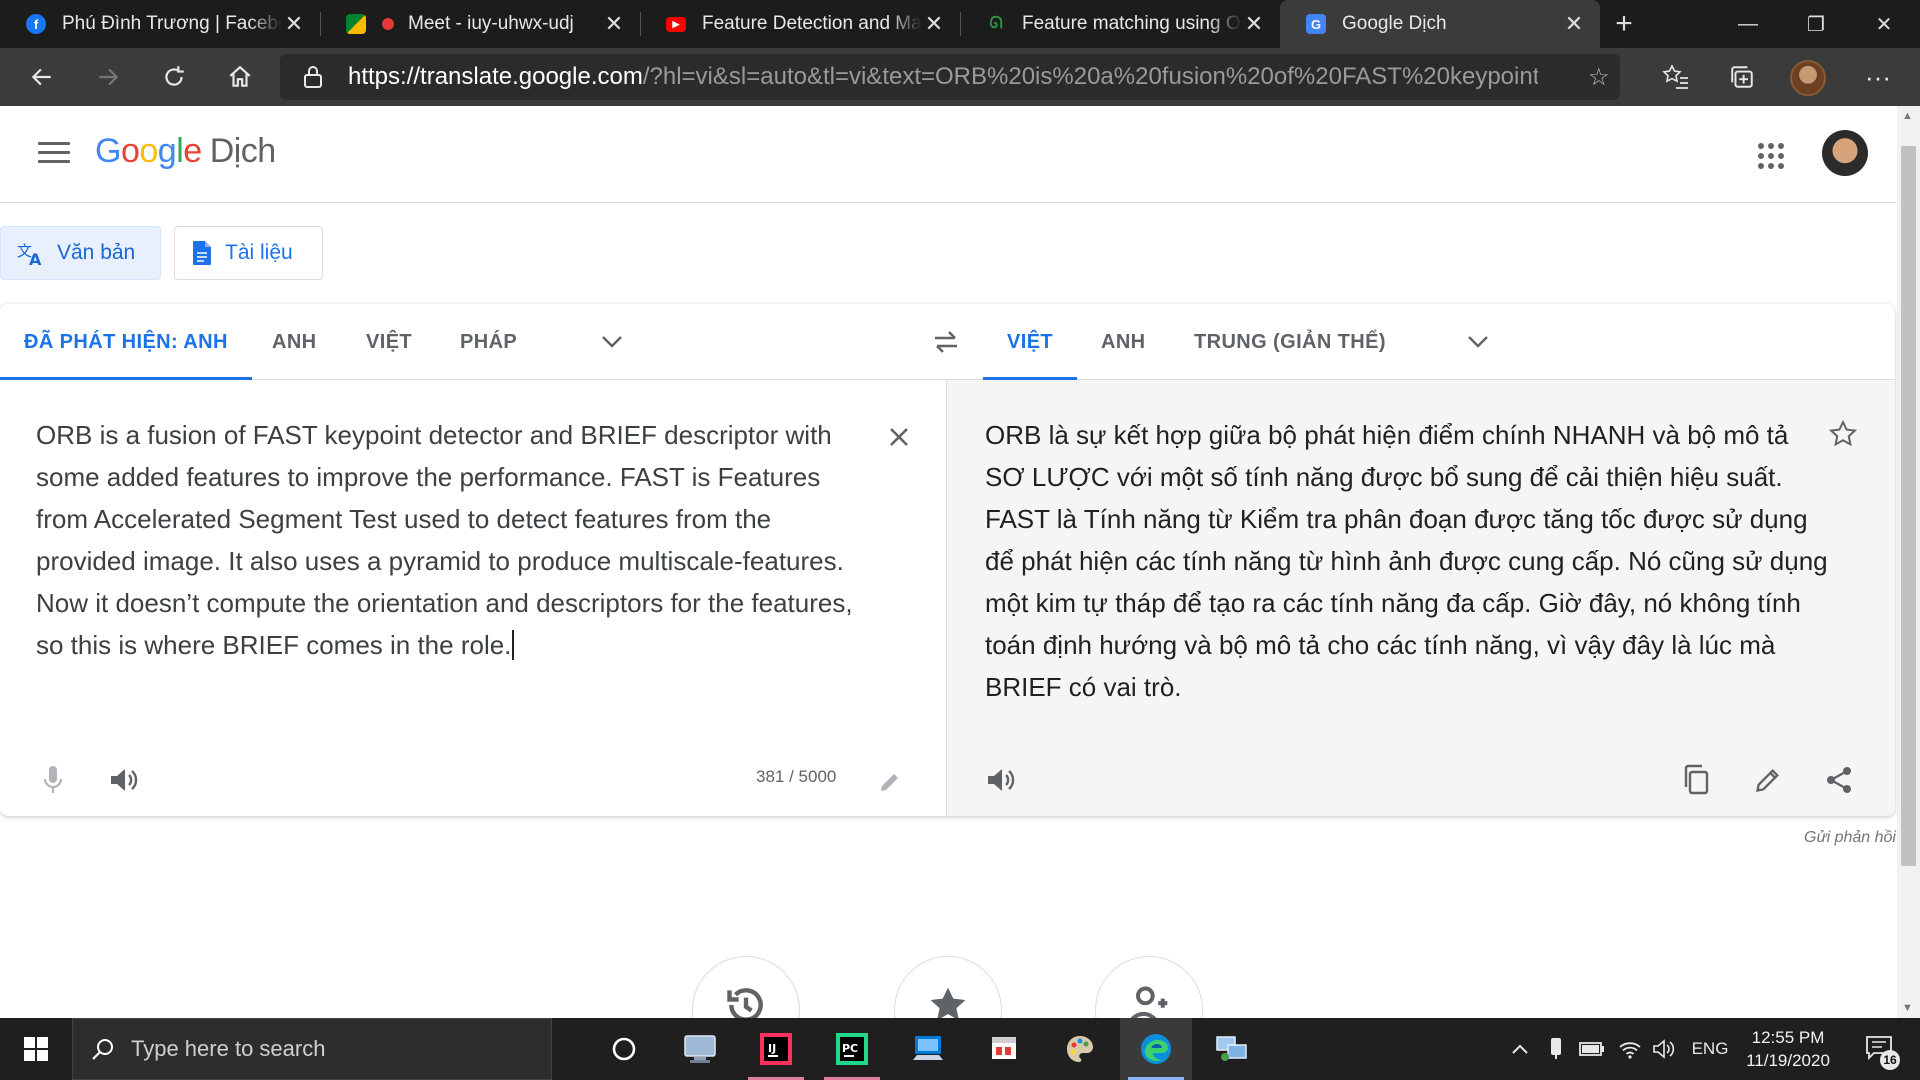 This screenshot has width=1920, height=1080. I want to click on people-icon, so click(1149, 1002).